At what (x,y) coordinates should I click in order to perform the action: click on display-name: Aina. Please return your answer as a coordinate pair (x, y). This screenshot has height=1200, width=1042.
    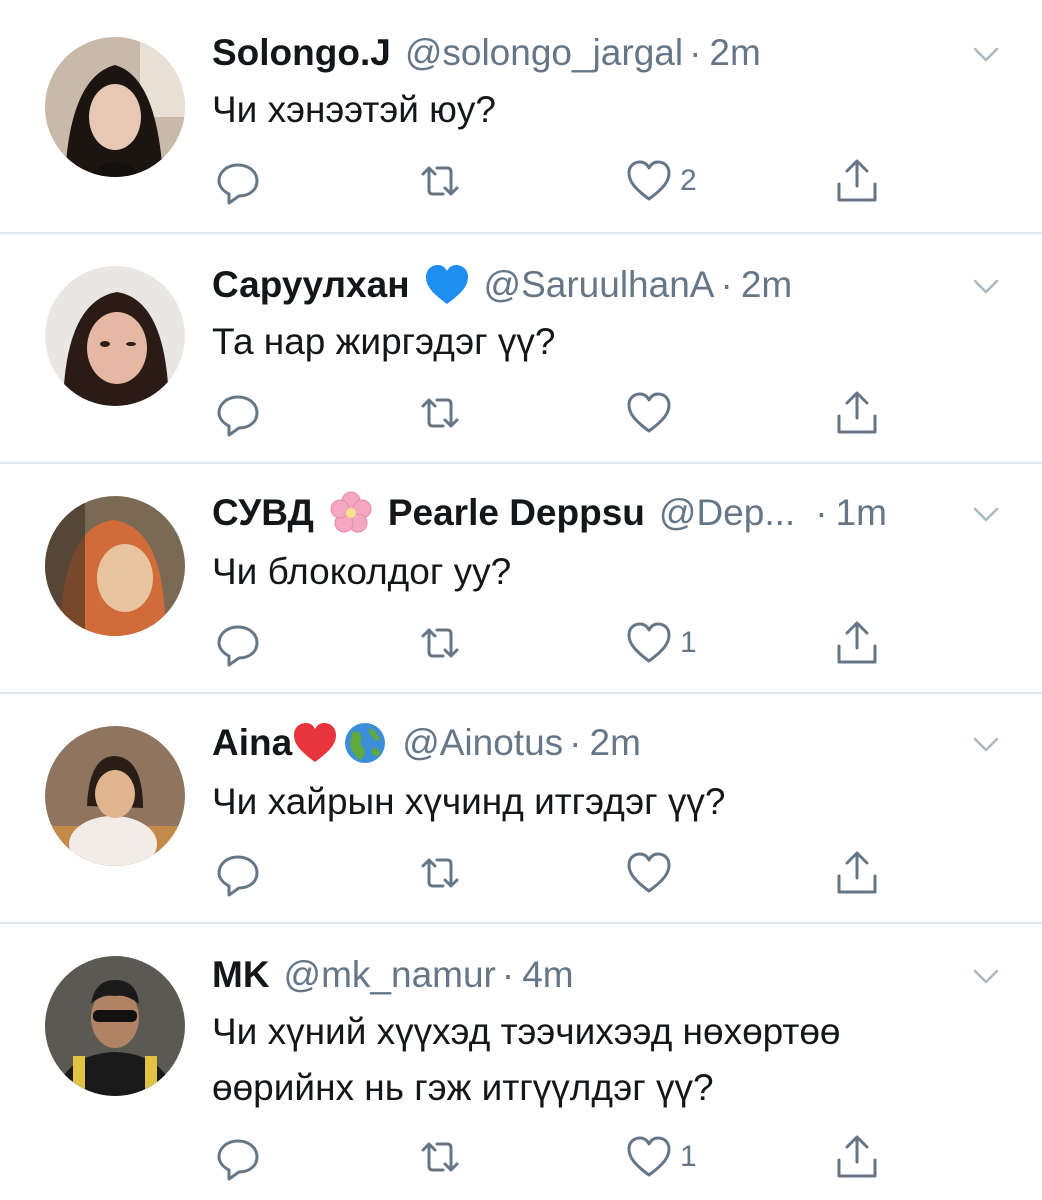
    Looking at the image, I should click on (252, 743).